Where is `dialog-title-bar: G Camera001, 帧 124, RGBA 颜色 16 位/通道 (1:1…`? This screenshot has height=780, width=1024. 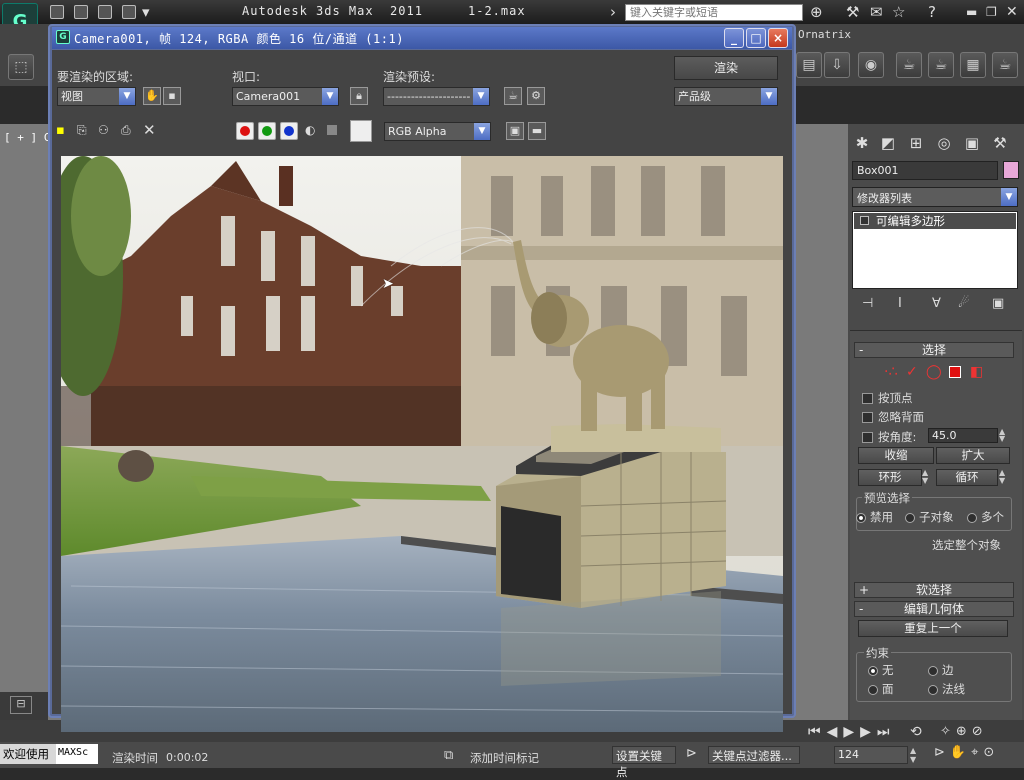
dialog-title-bar: G Camera001, 帧 124, RGBA 颜色 16 位/通道 (1:1… is located at coordinates (422, 38).